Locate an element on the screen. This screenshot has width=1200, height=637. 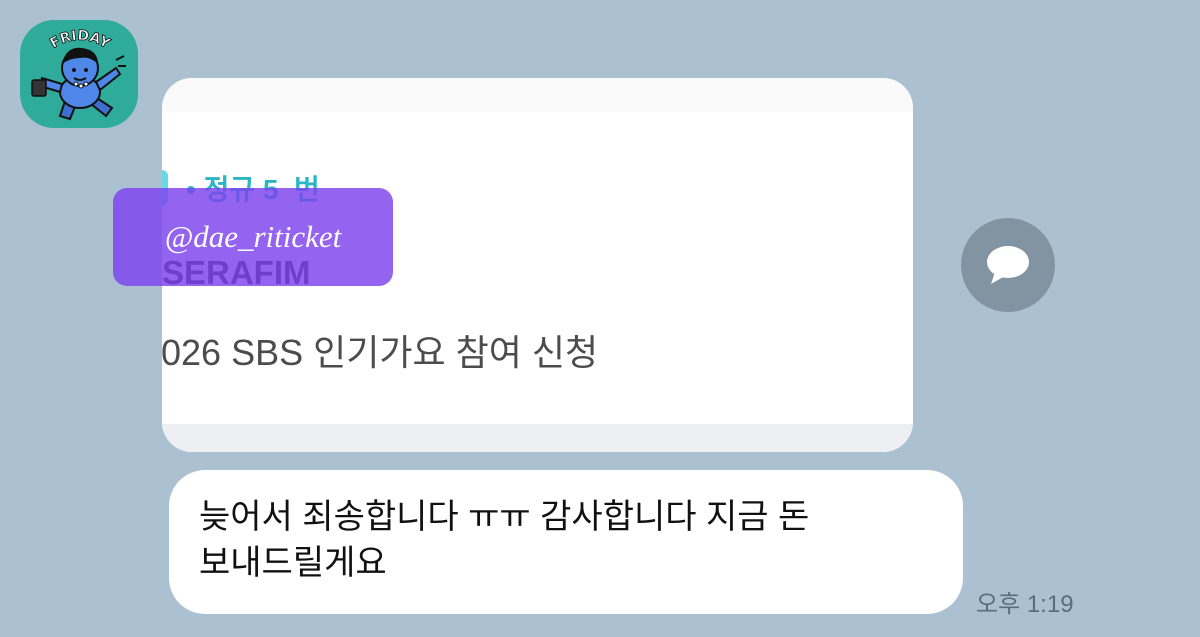
message-line-2: 보내드릴게요 is located at coordinates (293, 563).